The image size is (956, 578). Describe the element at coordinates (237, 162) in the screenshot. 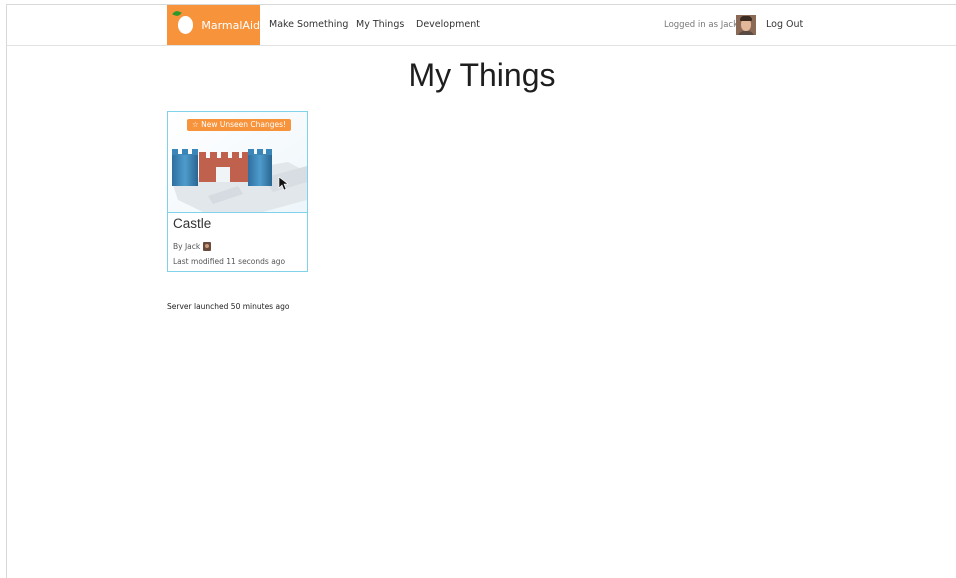

I see `castle-thumbnail: ☆ New Unseen Changes!` at that location.